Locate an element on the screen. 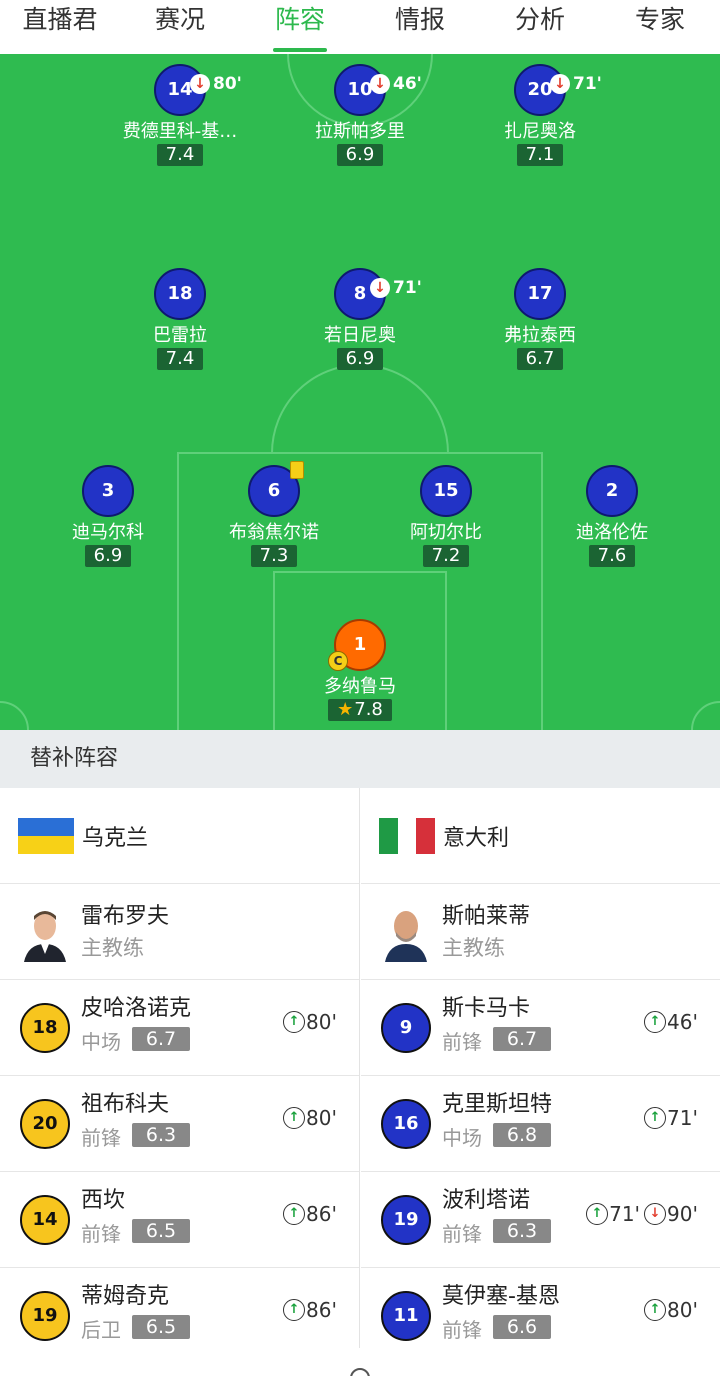  player-name: 若日尼奥 is located at coordinates (360, 335).